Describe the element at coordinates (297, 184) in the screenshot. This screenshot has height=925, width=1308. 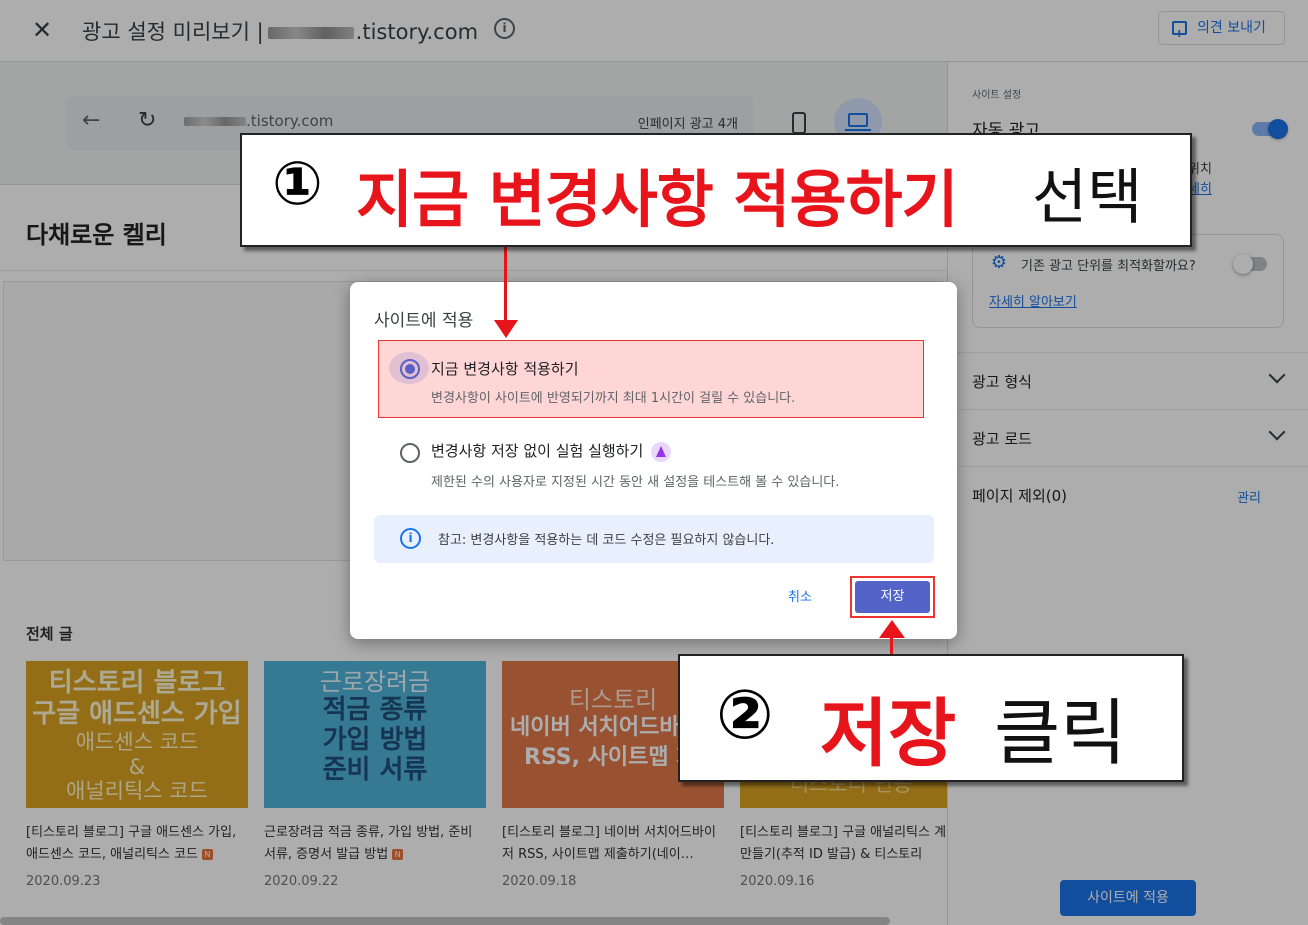
I see `step-number: ①` at that location.